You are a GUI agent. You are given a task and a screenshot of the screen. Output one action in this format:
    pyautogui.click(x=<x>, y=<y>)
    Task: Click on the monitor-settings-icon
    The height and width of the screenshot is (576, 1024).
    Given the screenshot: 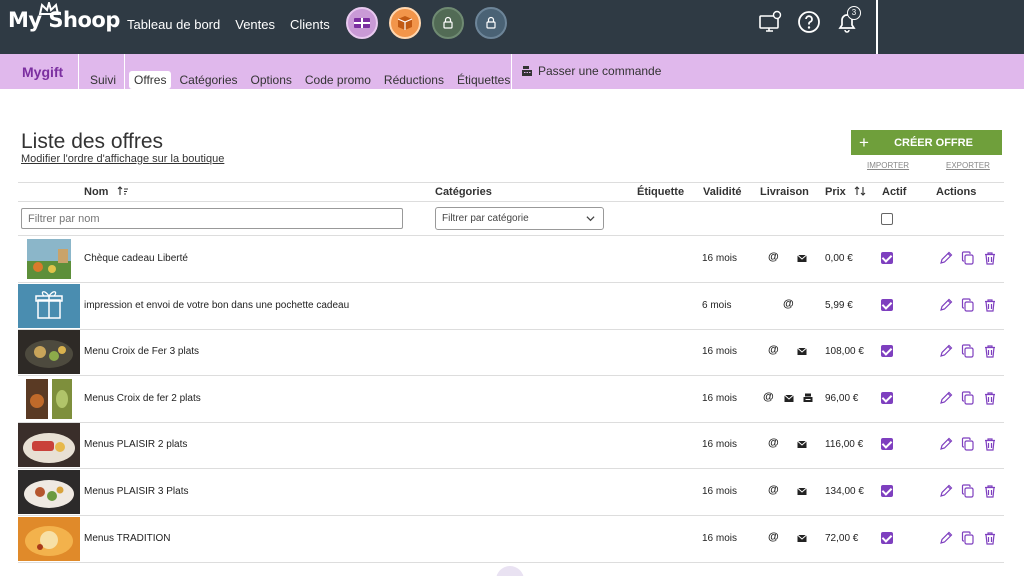 What is the action you would take?
    pyautogui.click(x=771, y=22)
    